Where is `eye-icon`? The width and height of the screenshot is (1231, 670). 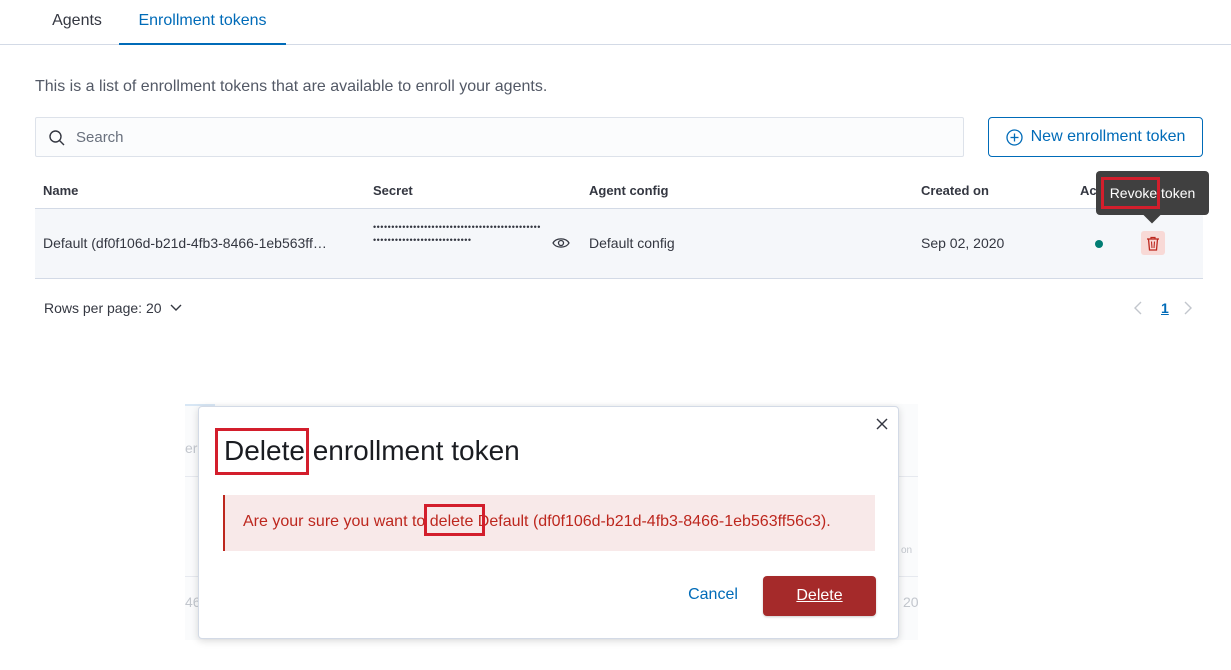
eye-icon is located at coordinates (561, 243).